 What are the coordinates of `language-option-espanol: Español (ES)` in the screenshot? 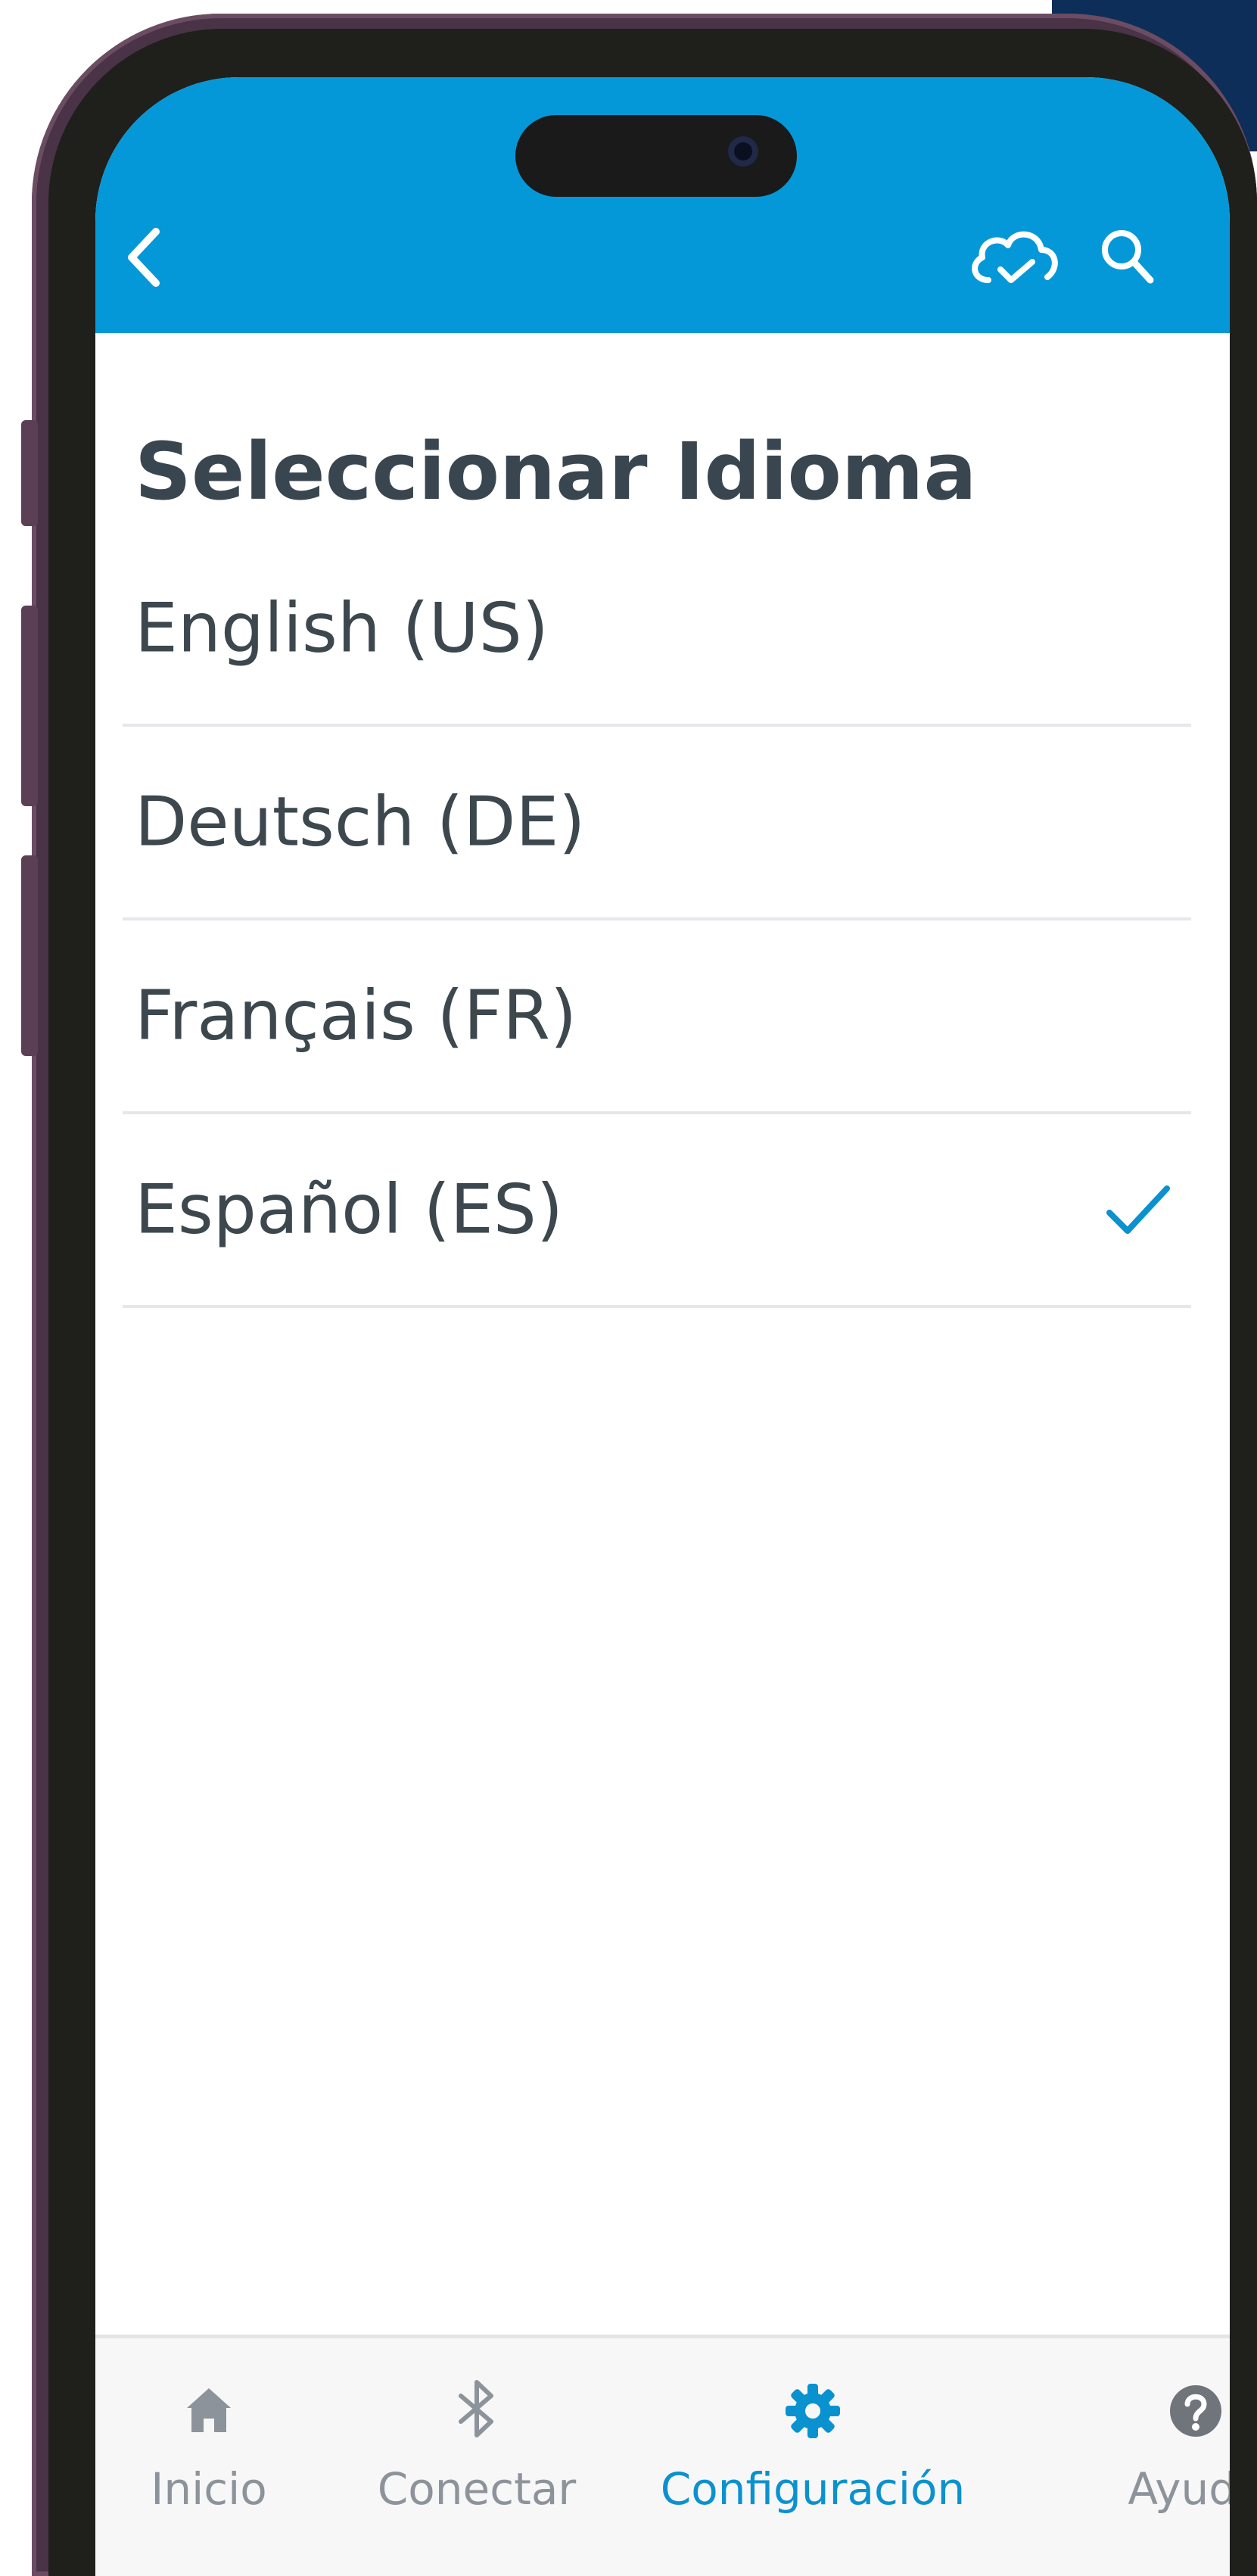 It's located at (657, 1211).